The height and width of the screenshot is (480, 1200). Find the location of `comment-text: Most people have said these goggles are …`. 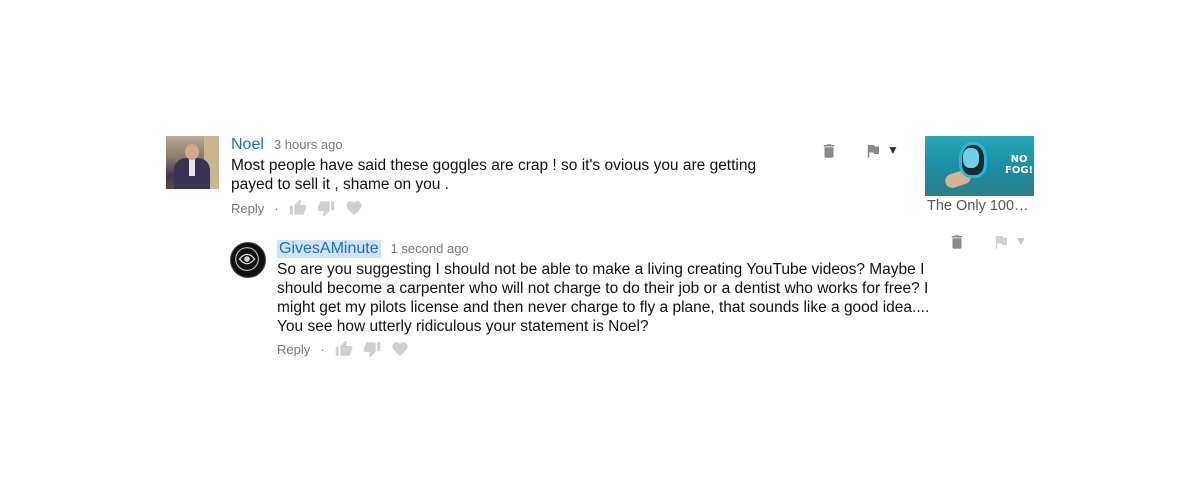

comment-text: Most people have said these goggles are … is located at coordinates (493, 175).